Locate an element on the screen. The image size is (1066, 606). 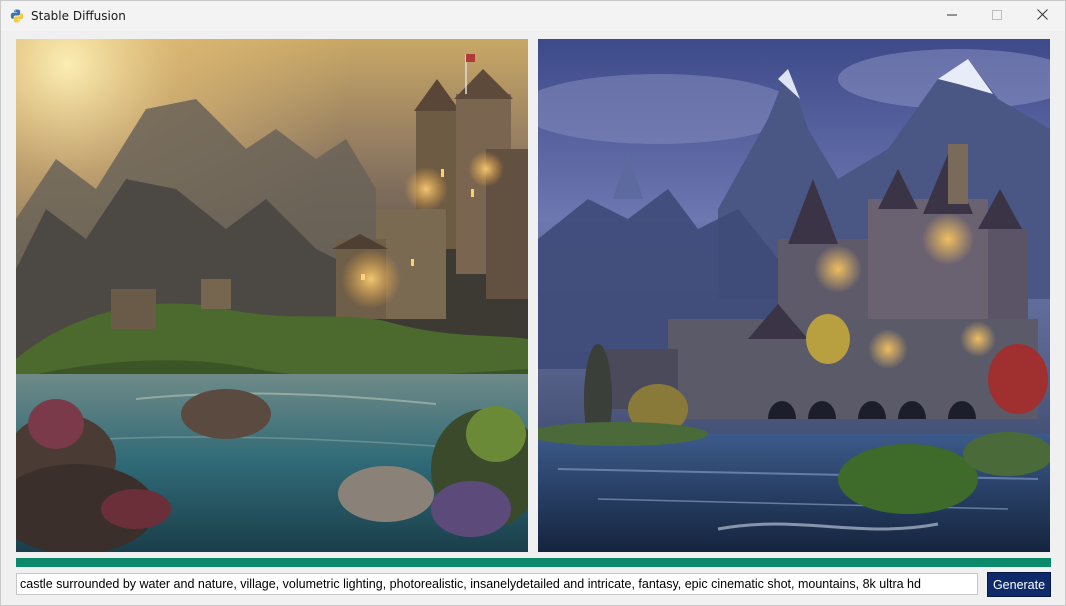
generation-progress-bar is located at coordinates (533, 562).